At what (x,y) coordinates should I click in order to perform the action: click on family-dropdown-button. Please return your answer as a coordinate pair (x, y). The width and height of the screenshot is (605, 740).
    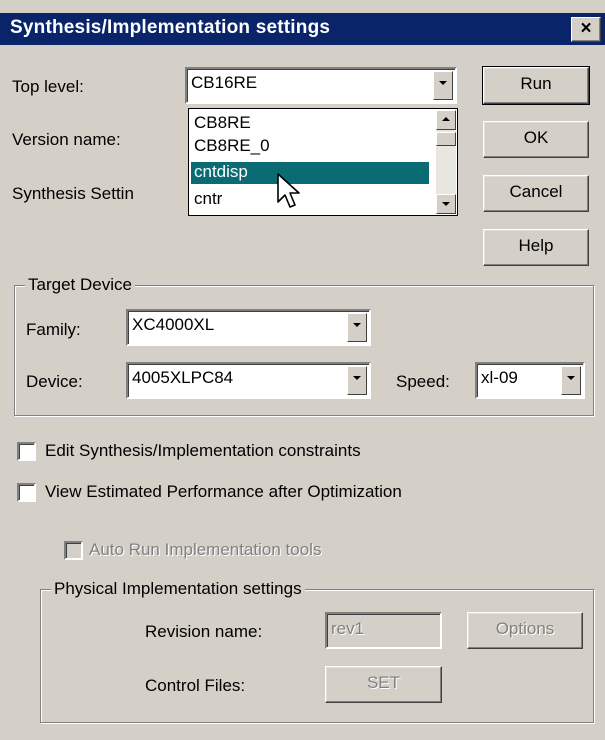
    Looking at the image, I should click on (357, 327).